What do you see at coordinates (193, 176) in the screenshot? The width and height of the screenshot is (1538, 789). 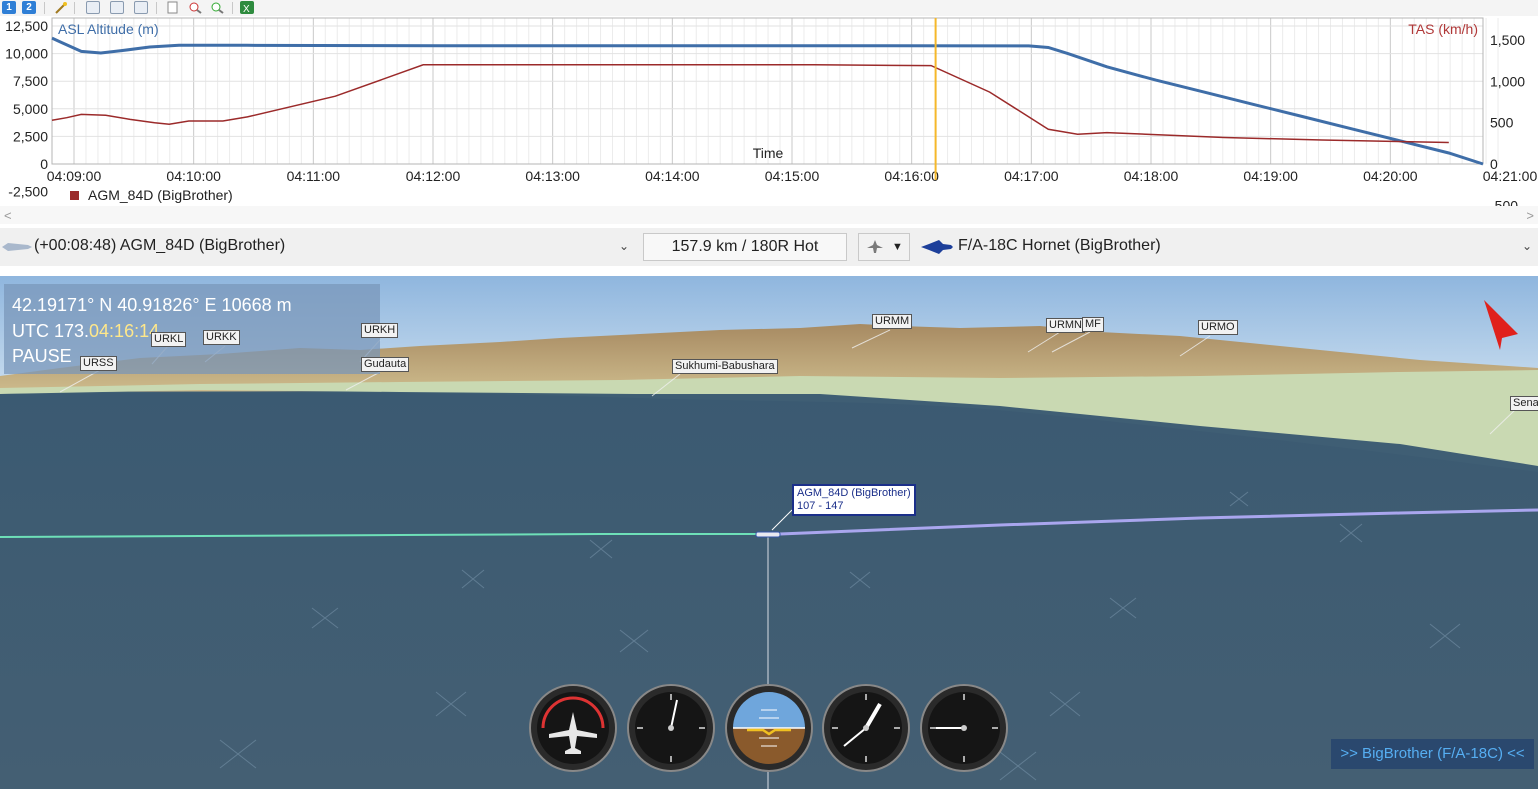 I see `x-tick-label: 04:10:00` at bounding box center [193, 176].